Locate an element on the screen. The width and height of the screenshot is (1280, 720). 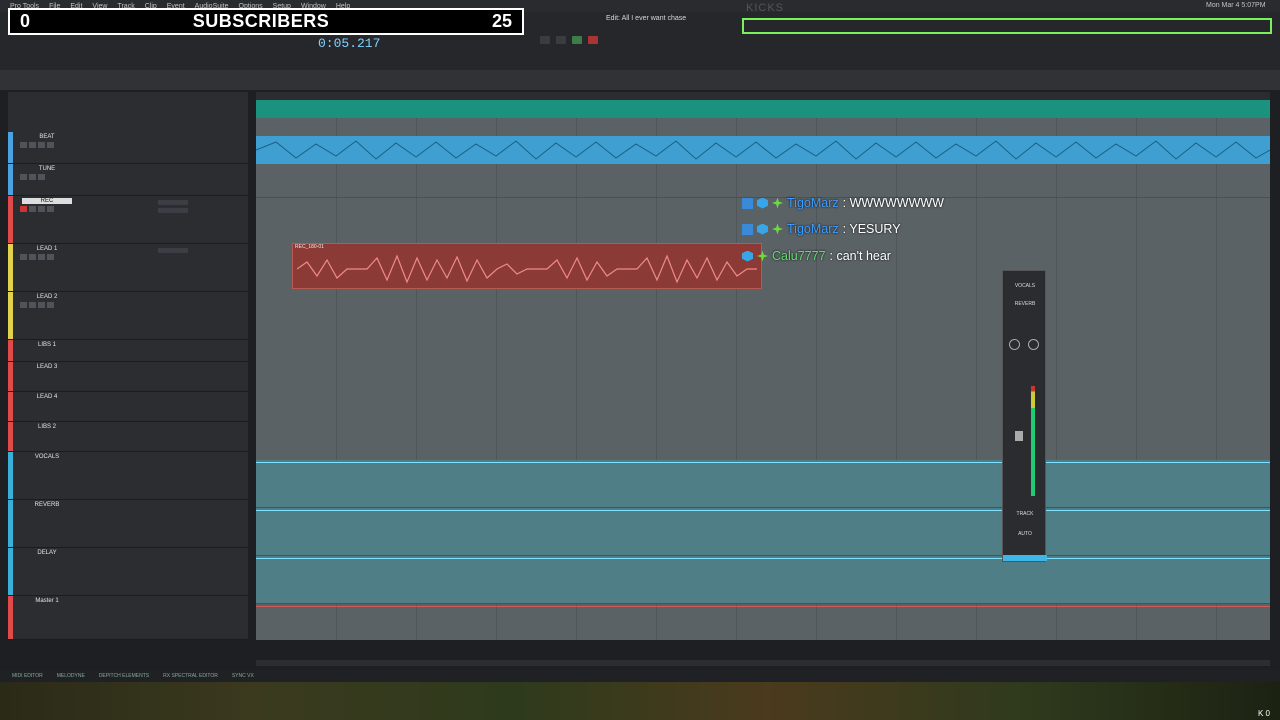
volume-fader is located at coordinates (1019, 436).